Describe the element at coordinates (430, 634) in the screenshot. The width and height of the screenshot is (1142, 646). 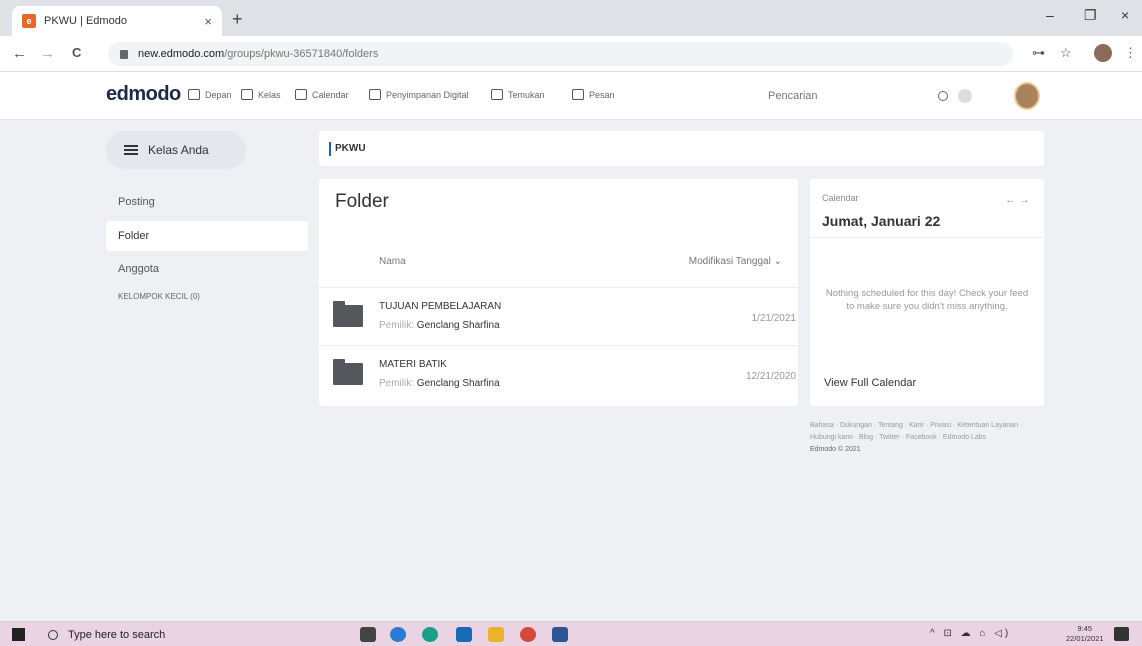
I see `app-icon` at that location.